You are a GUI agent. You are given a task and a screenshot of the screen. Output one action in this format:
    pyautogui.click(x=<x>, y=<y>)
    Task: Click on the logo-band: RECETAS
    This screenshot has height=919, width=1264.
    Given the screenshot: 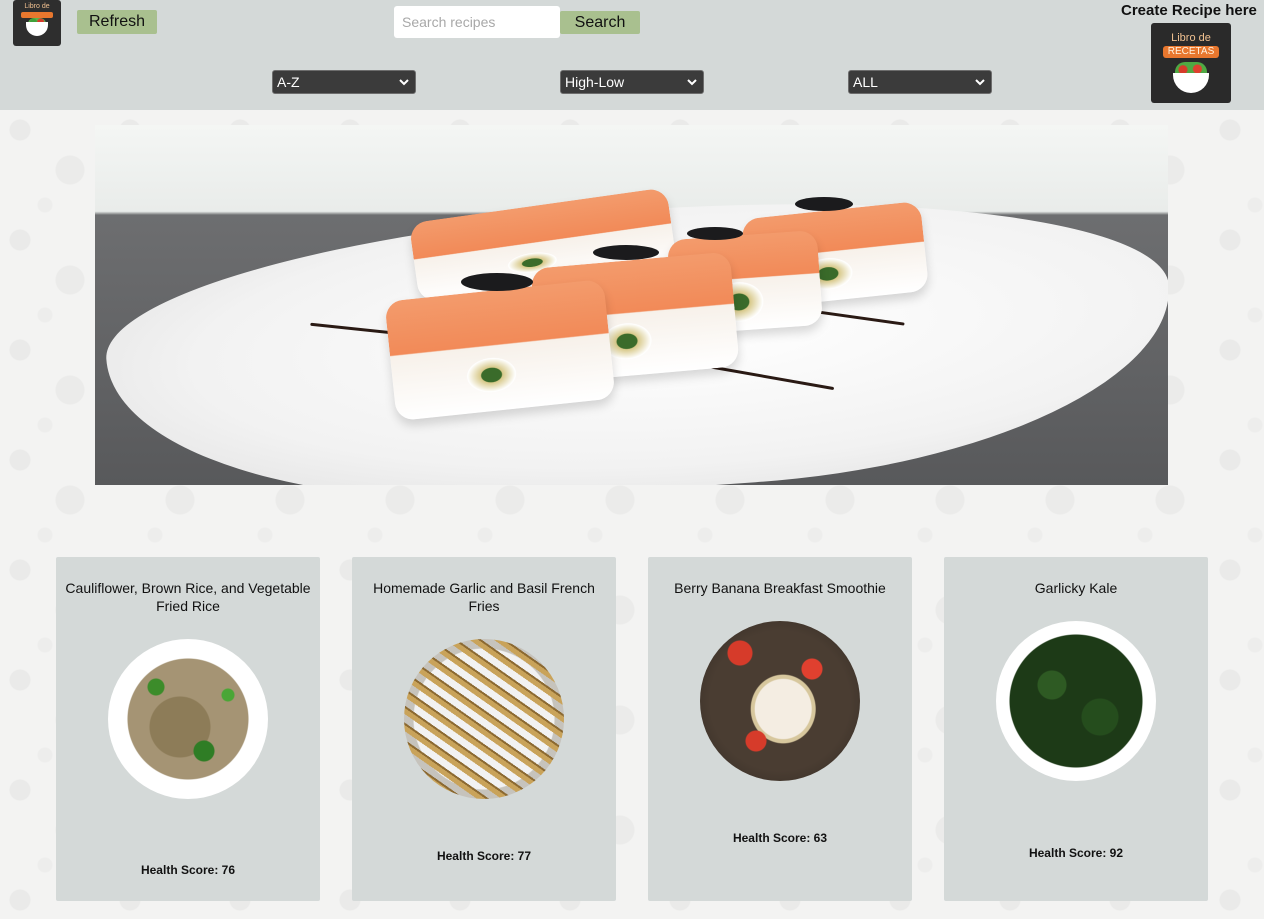 What is the action you would take?
    pyautogui.click(x=1191, y=52)
    